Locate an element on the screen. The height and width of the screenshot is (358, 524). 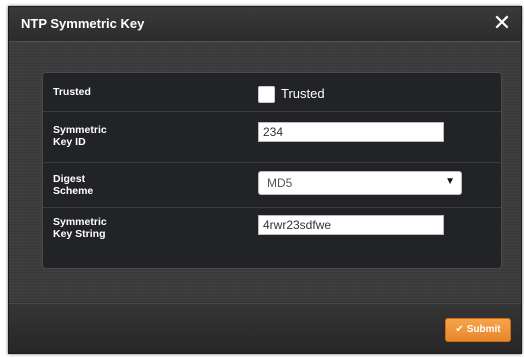
close-icon: ✕ is located at coordinates (502, 23).